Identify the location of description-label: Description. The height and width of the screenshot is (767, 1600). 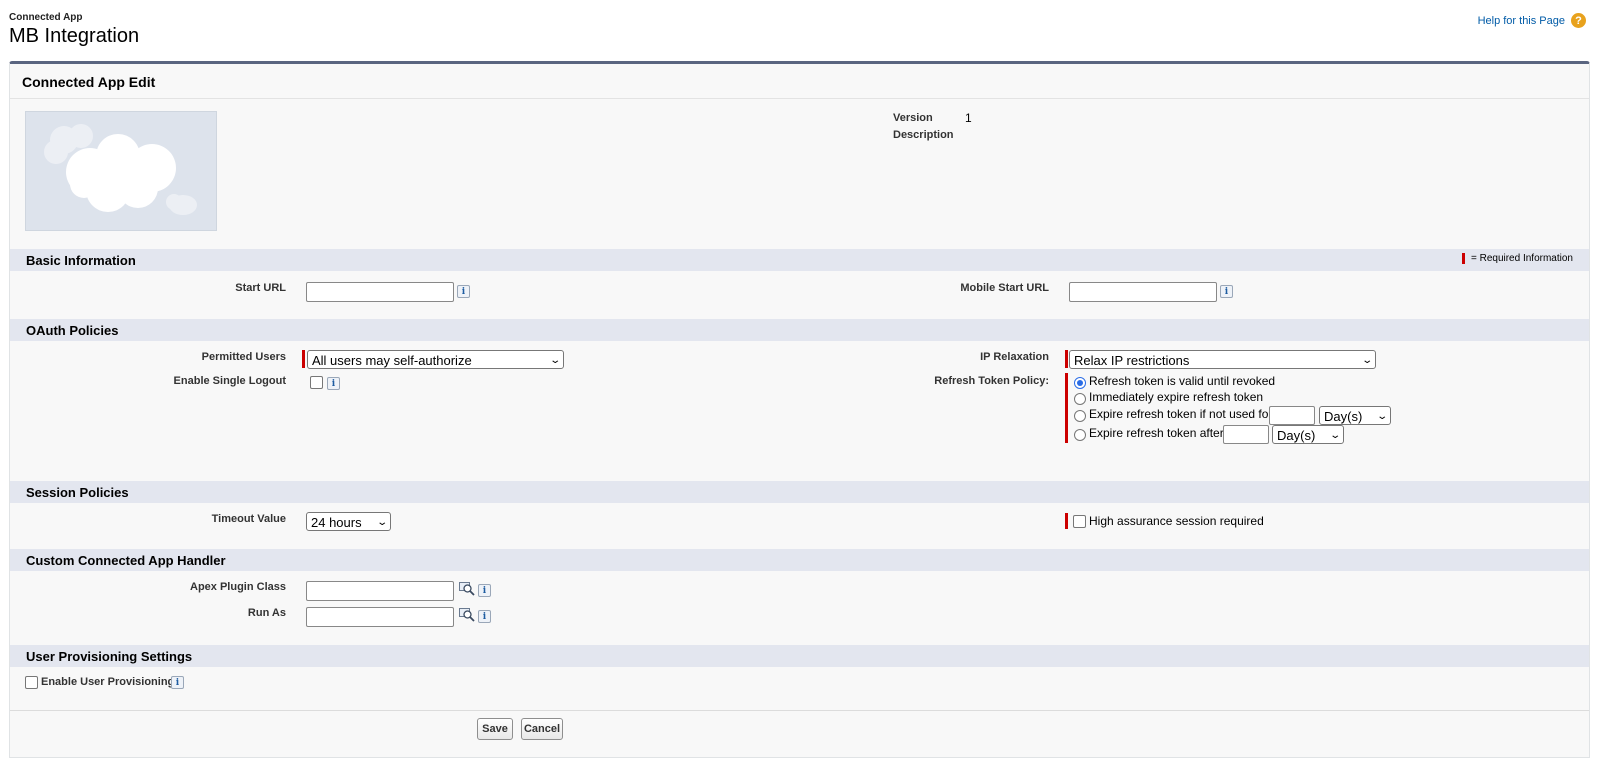
(923, 135).